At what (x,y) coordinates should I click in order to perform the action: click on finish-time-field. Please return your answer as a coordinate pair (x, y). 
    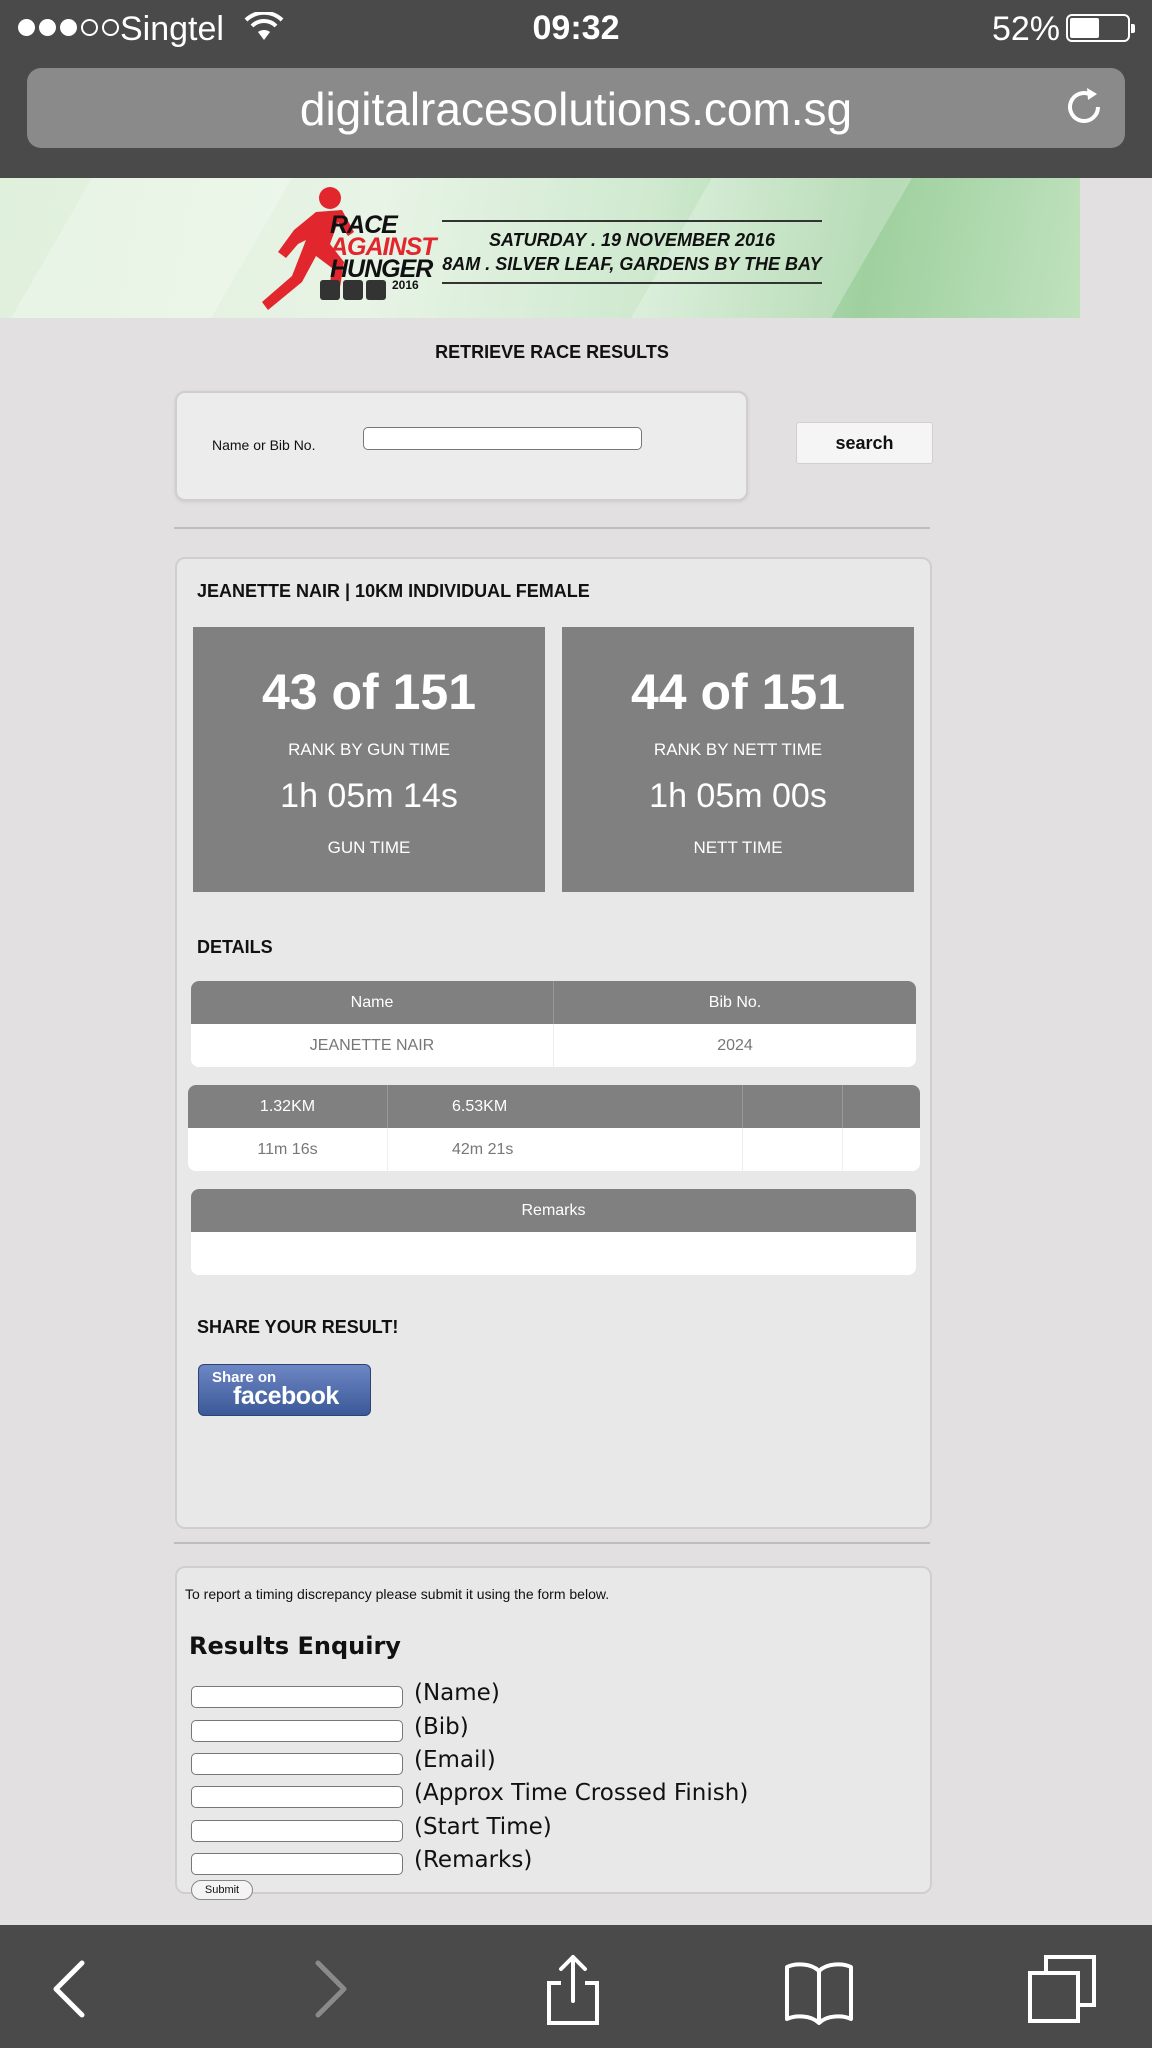
    Looking at the image, I should click on (297, 1797).